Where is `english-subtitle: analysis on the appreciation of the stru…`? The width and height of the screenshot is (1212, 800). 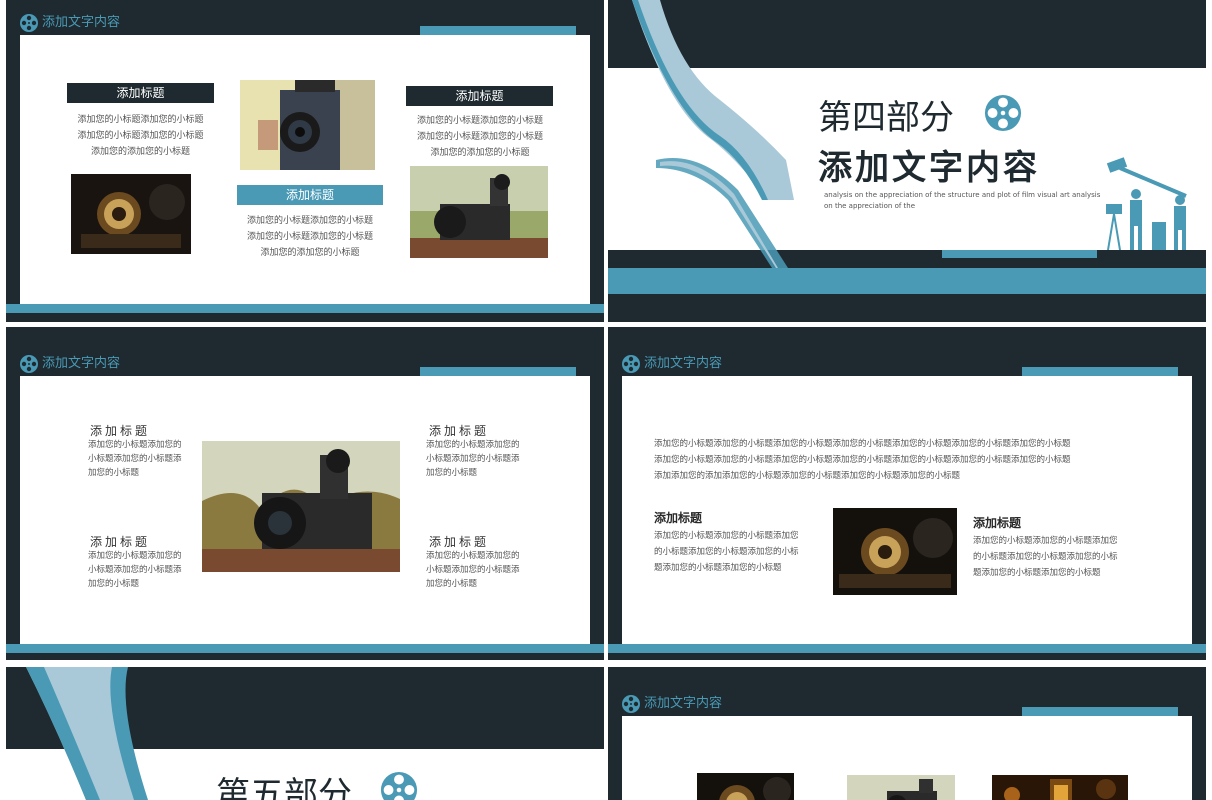 english-subtitle: analysis on the appreciation of the stru… is located at coordinates (962, 200).